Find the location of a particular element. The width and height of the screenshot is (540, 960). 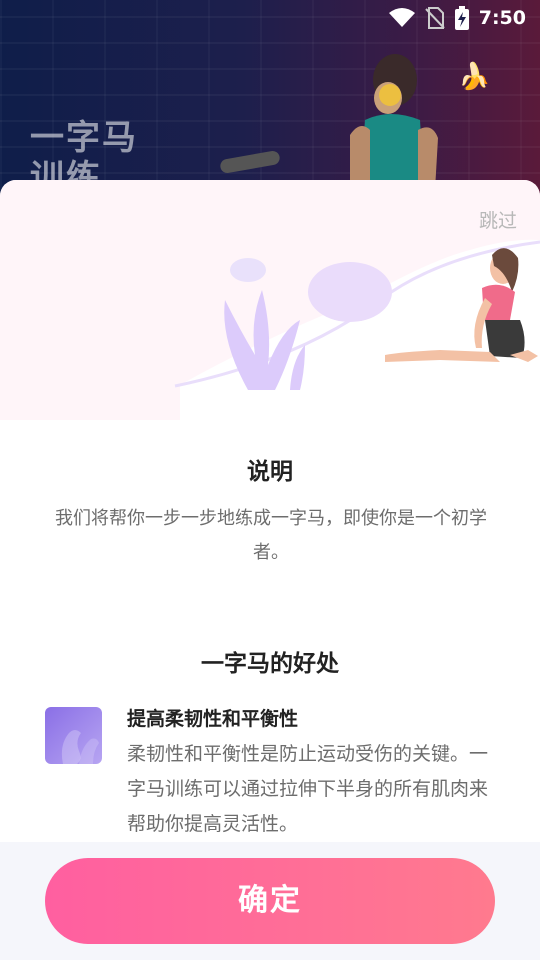

benefit-title: 提高柔韧性和平衡性 is located at coordinates (213, 719).